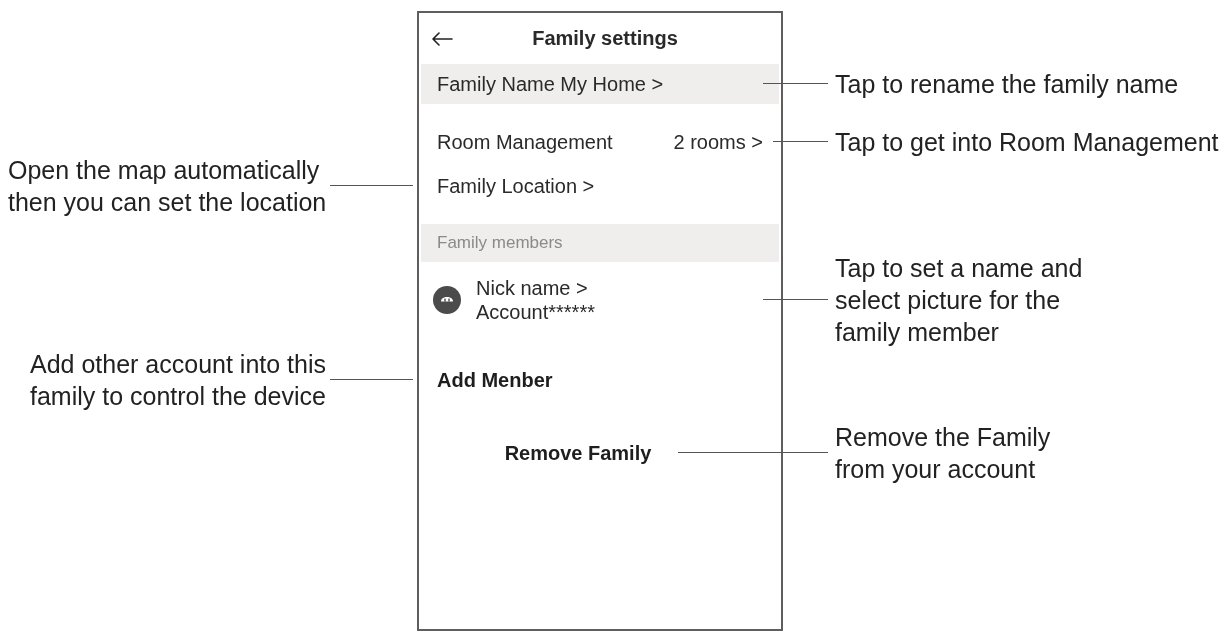 The width and height of the screenshot is (1228, 635). I want to click on callout-text: Tap to rename the family name, so click(1007, 84).